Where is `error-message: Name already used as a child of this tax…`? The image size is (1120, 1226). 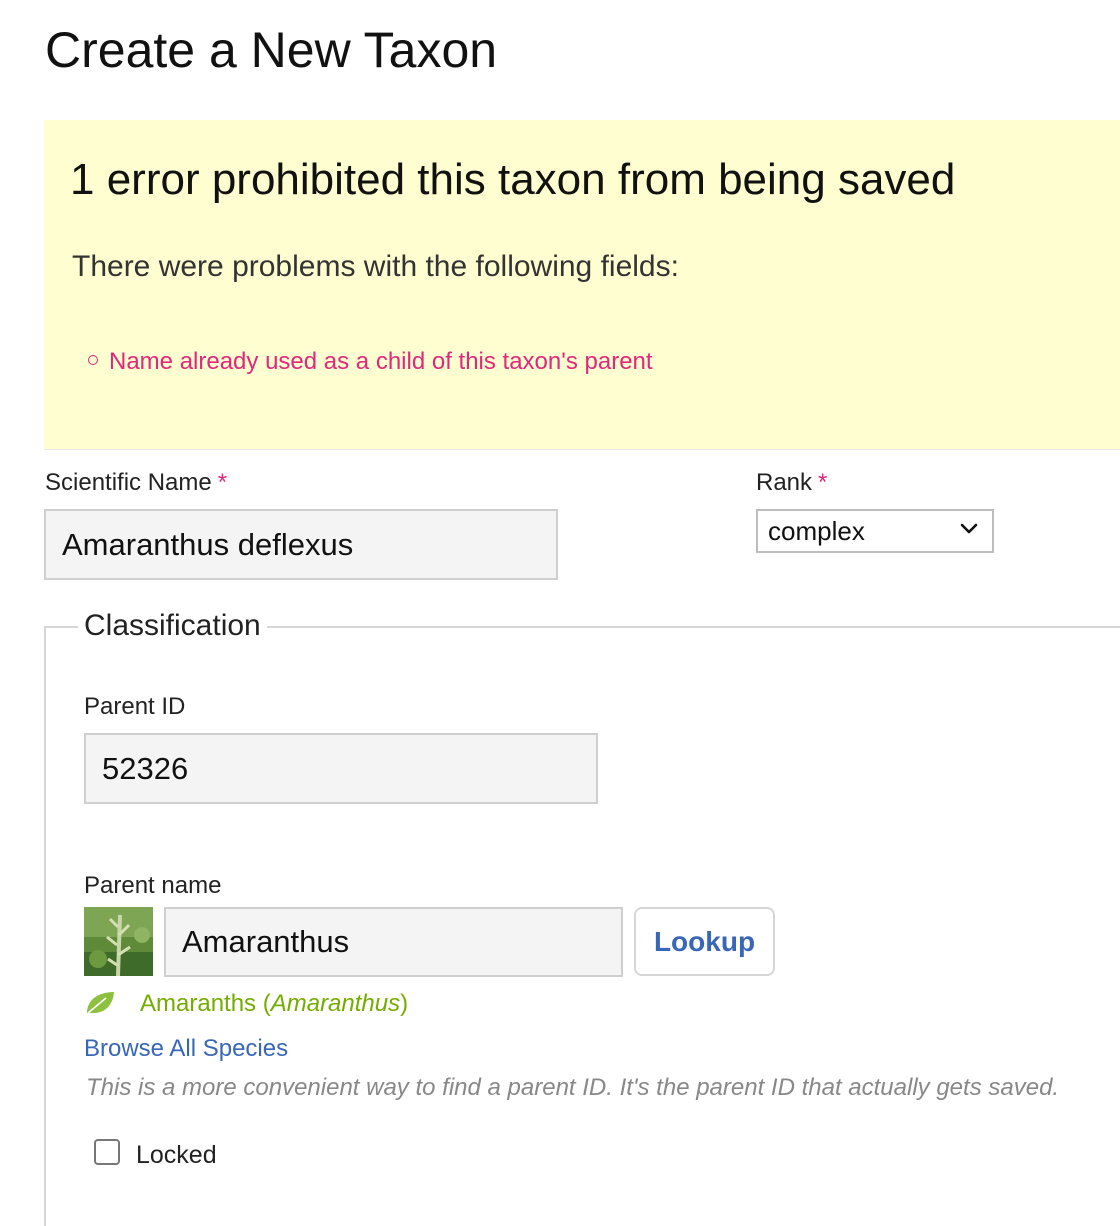
error-message: Name already used as a child of this tax… is located at coordinates (381, 361).